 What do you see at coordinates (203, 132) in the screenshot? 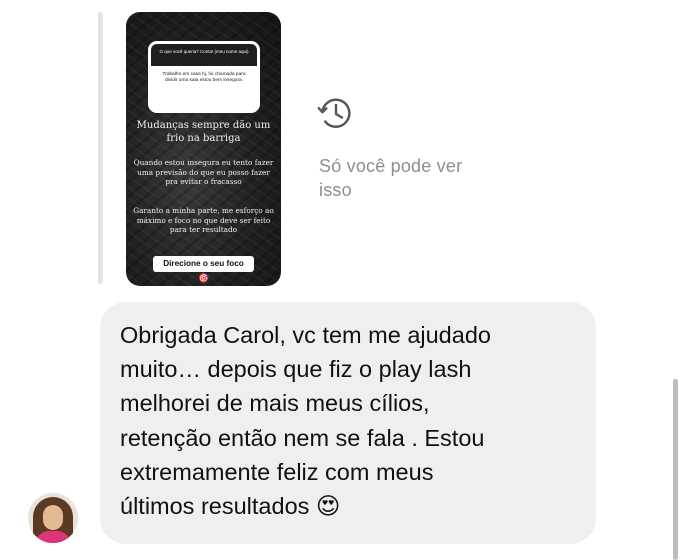
I see `story-title: Mudanças sempre dão um frio na barriga` at bounding box center [203, 132].